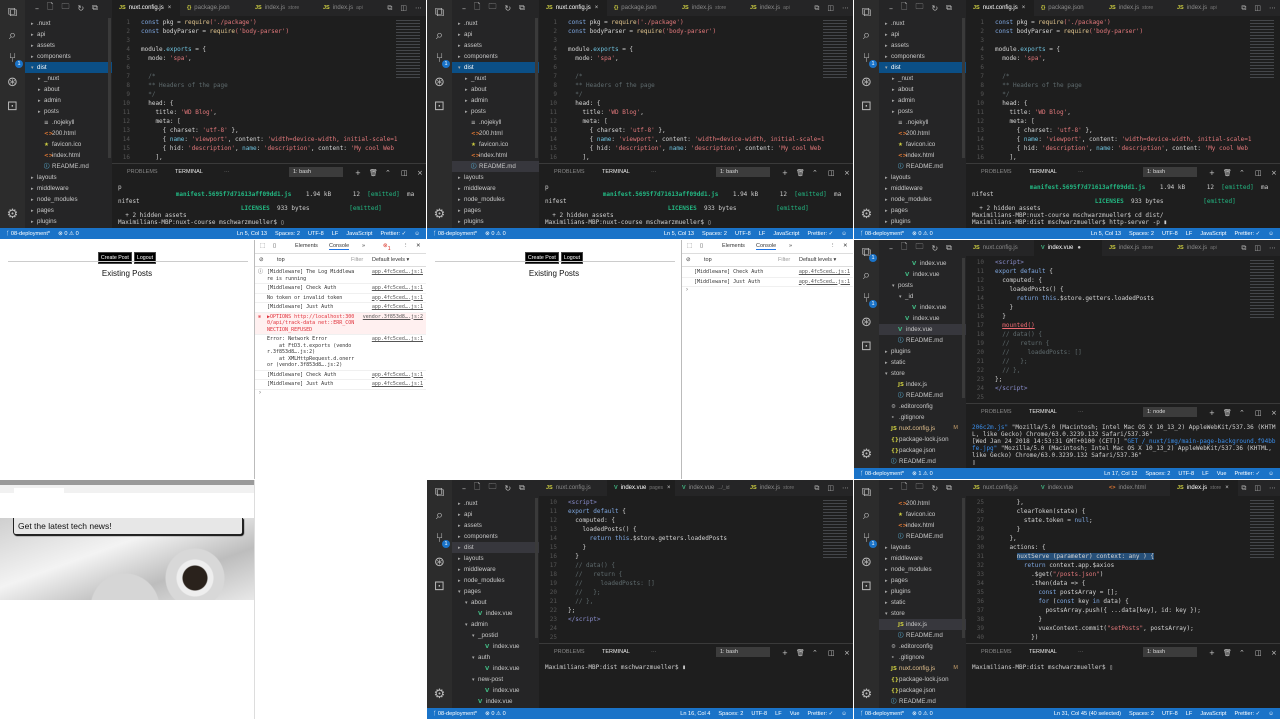 The width and height of the screenshot is (1281, 720). What do you see at coordinates (922, 624) in the screenshot?
I see `tree-file: JS index.js` at bounding box center [922, 624].